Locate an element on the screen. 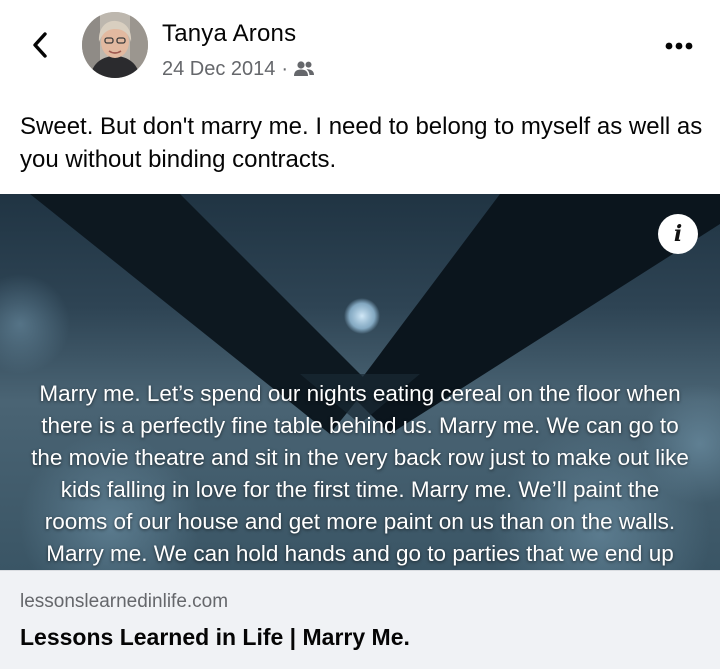 This screenshot has height=669, width=720. link-domain: lessonslearnedinlife.com is located at coordinates (124, 601).